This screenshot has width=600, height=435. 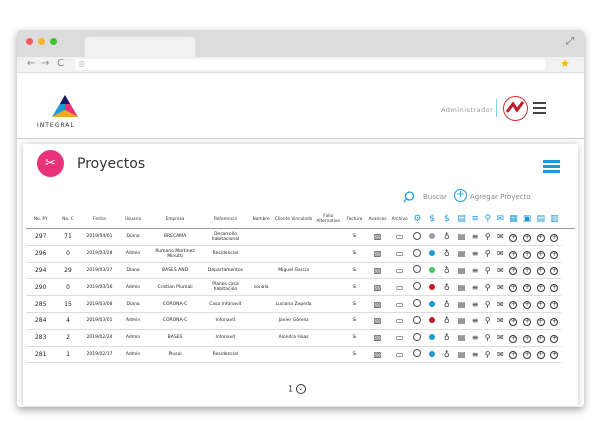 I want to click on bookmark-star-icon: ★, so click(x=565, y=63).